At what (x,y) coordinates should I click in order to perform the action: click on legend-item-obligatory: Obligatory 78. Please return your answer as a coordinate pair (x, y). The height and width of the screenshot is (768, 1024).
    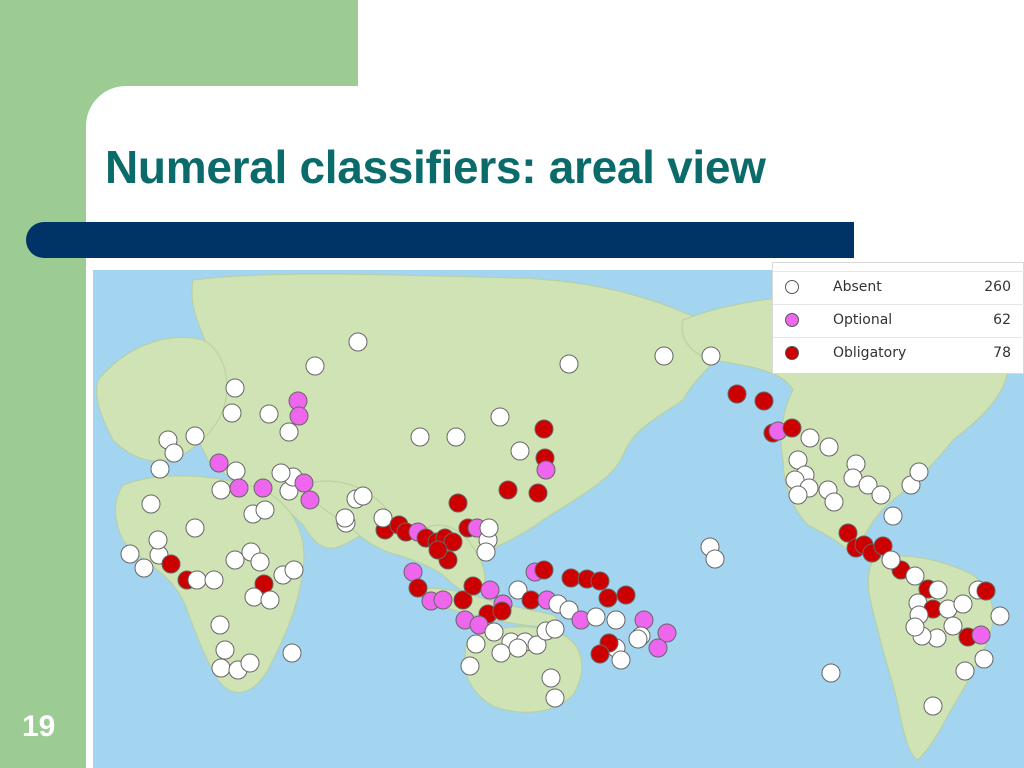
    Looking at the image, I should click on (898, 353).